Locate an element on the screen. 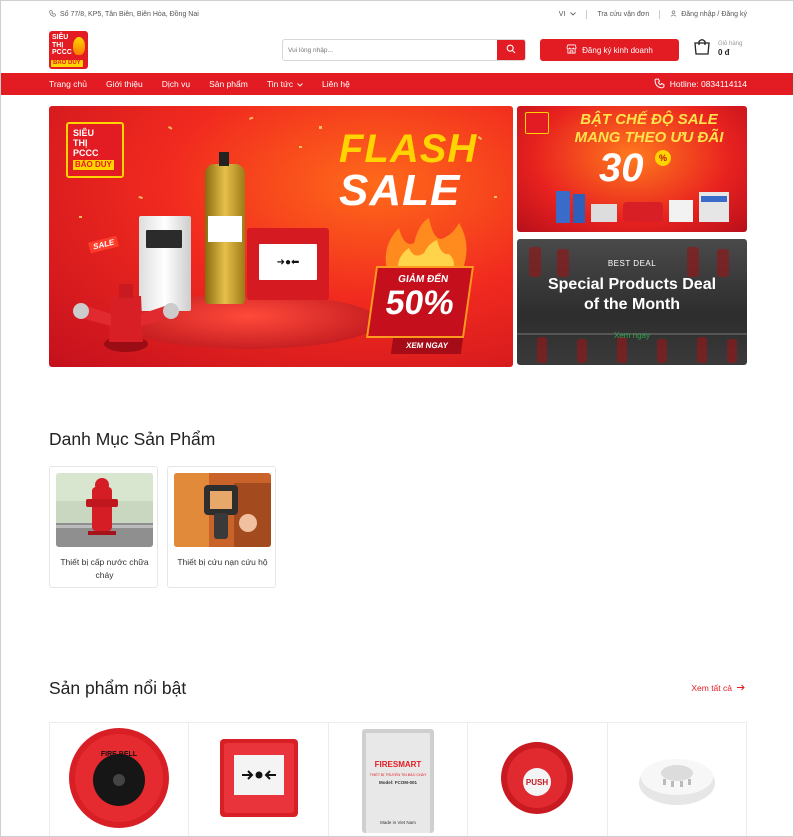  categories-title: Danh Mục Sản Phẩm is located at coordinates (132, 439).